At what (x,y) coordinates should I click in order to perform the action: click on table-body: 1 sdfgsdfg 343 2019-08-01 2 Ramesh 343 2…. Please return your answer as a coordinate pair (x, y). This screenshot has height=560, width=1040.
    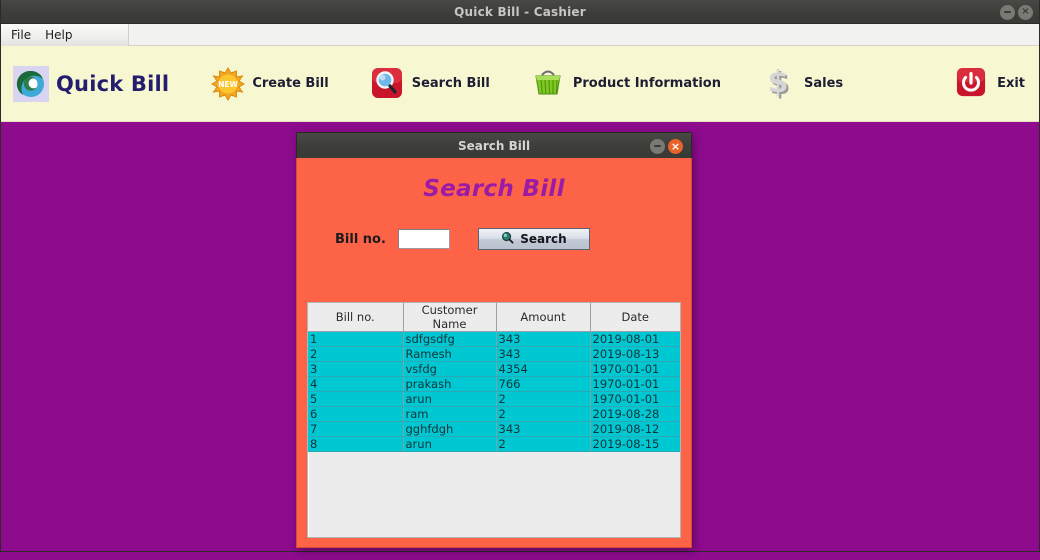
    Looking at the image, I should click on (494, 391).